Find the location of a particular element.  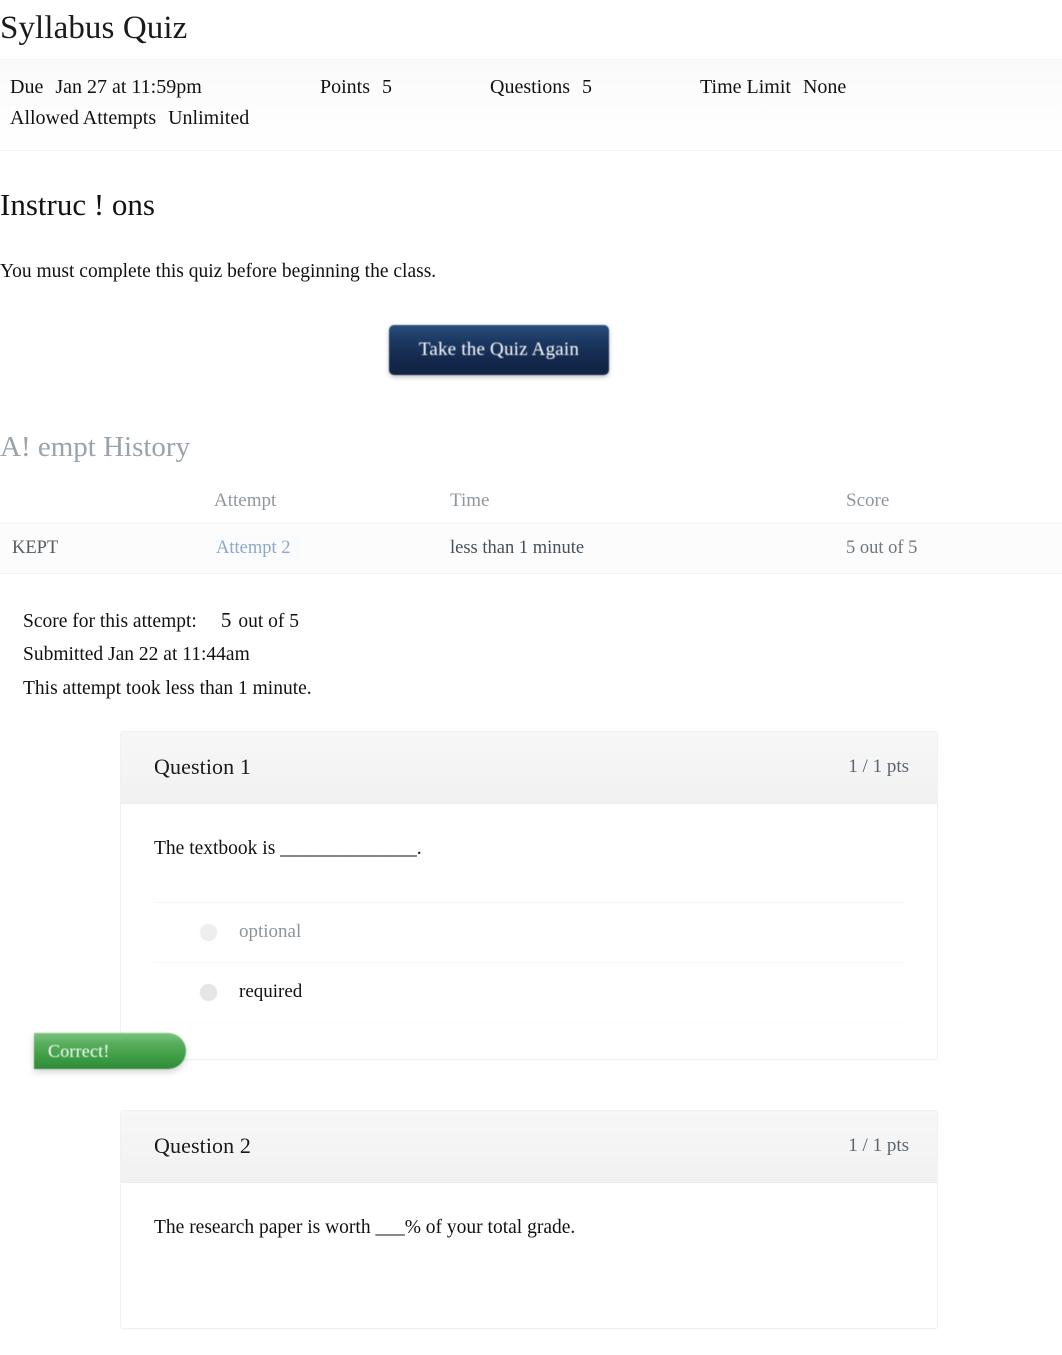

attempt-history-heading: A! empt History is located at coordinates (95, 446).